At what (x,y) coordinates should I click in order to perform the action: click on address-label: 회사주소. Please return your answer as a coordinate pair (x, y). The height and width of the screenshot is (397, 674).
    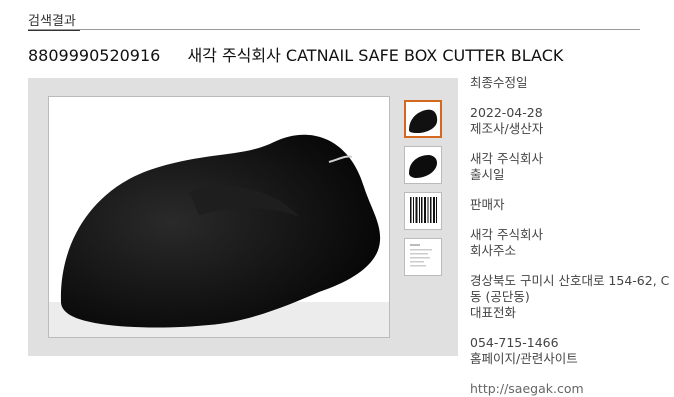
    Looking at the image, I should click on (493, 250).